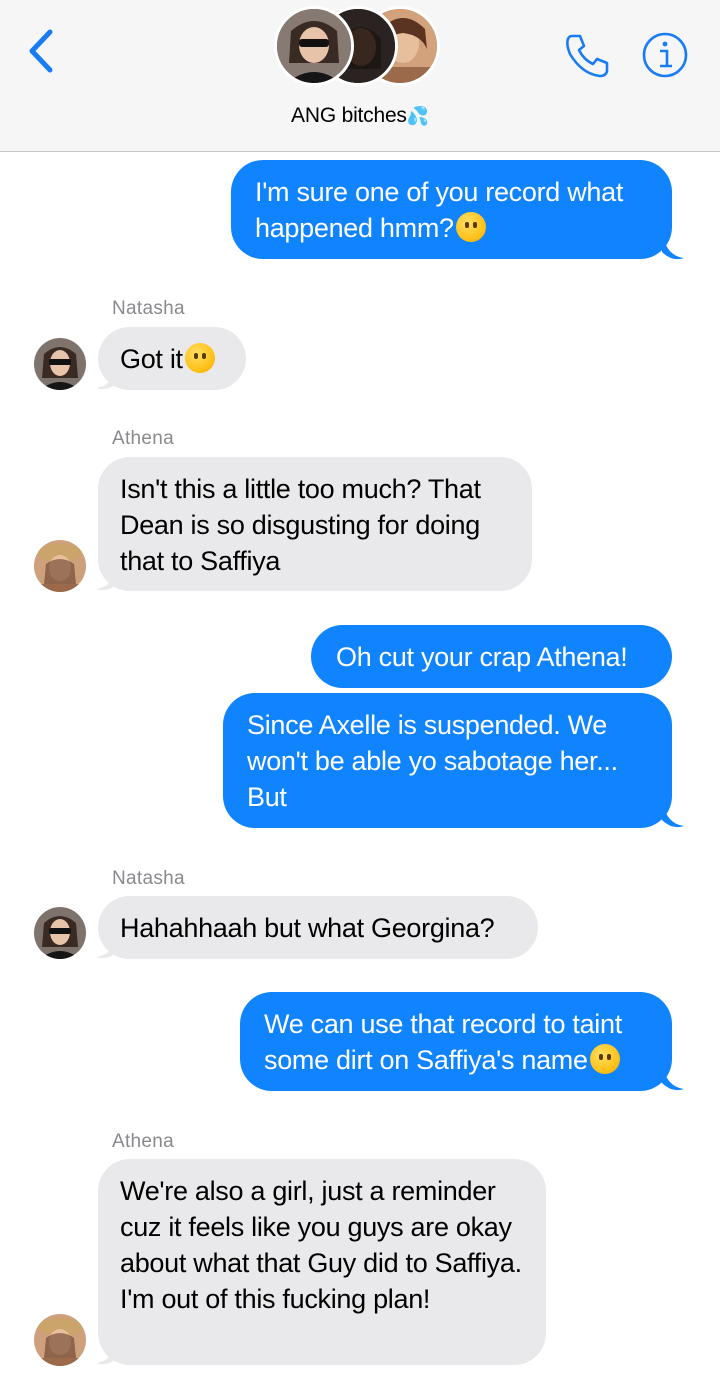 The image size is (720, 1386). I want to click on message-text: Got it, so click(151, 359).